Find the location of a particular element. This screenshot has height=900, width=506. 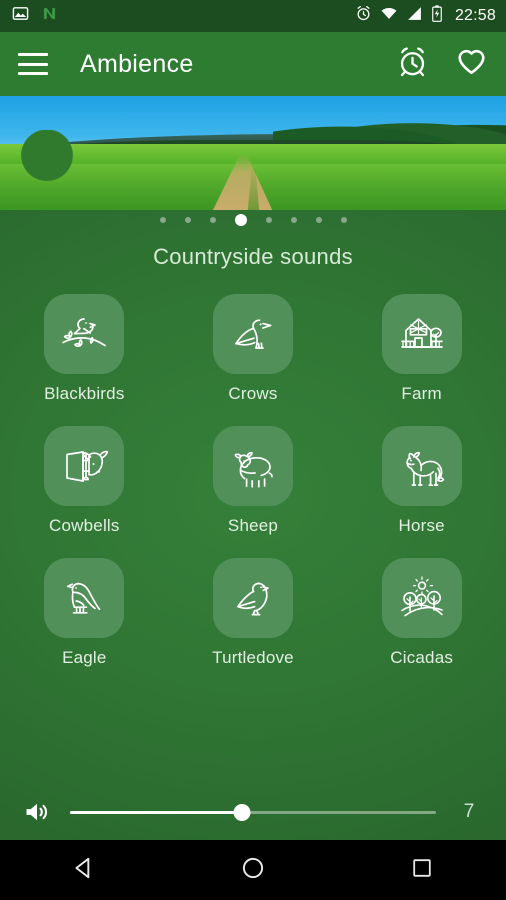

bird-on-branch-icon is located at coordinates (84, 334).